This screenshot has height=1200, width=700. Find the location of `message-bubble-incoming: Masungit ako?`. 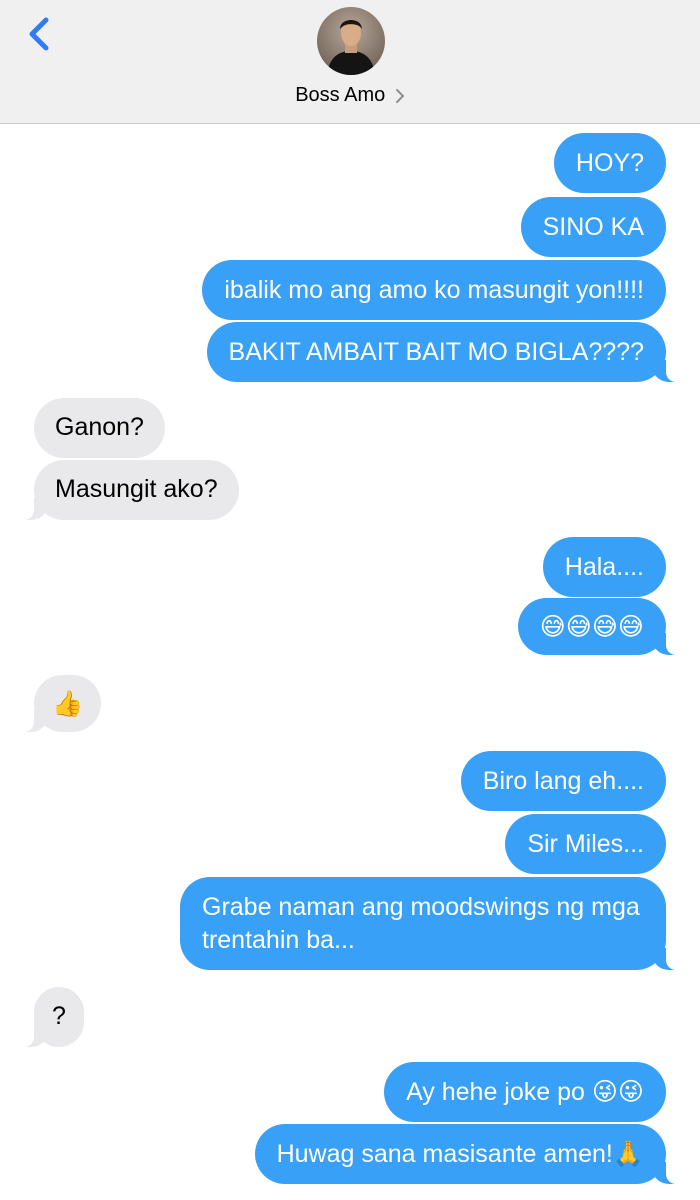

message-bubble-incoming: Masungit ako? is located at coordinates (126, 490).